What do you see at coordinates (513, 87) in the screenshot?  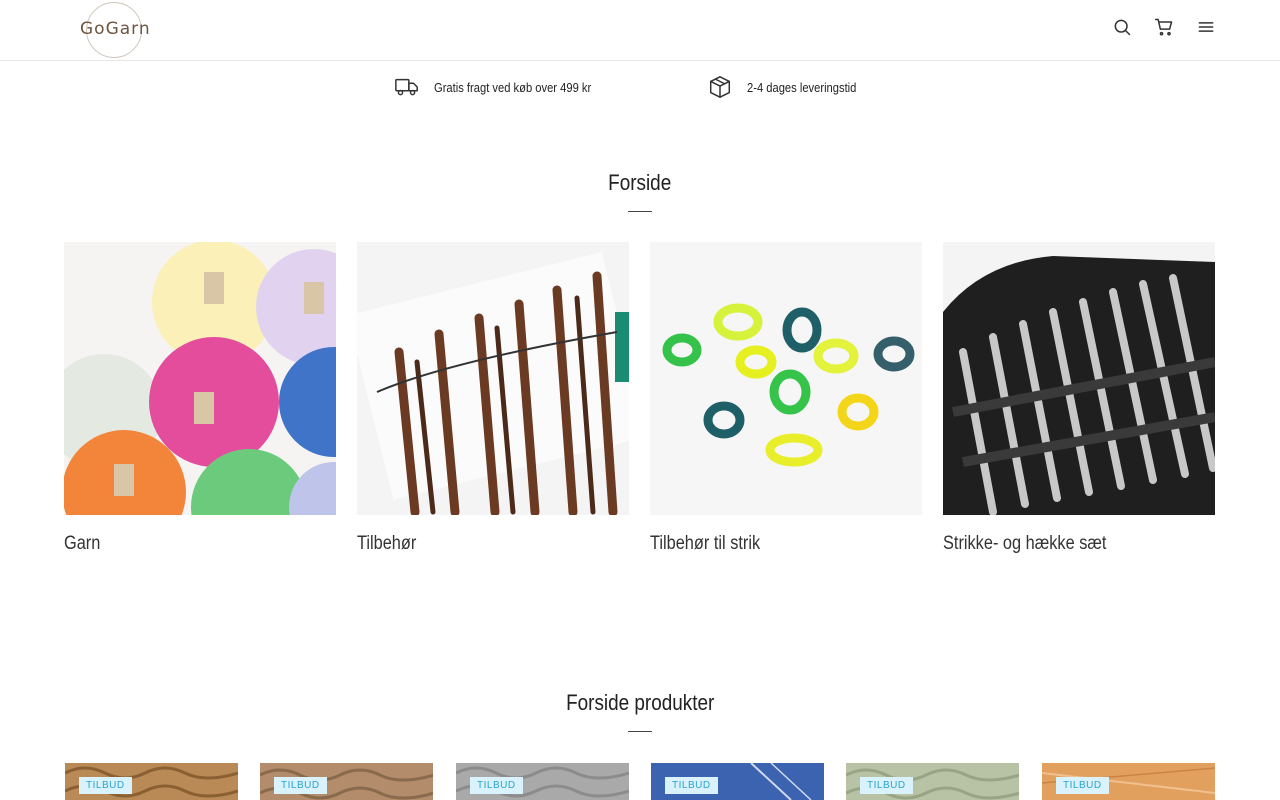 I see `usp-text: Gratis fragt ved køb over 499 kr` at bounding box center [513, 87].